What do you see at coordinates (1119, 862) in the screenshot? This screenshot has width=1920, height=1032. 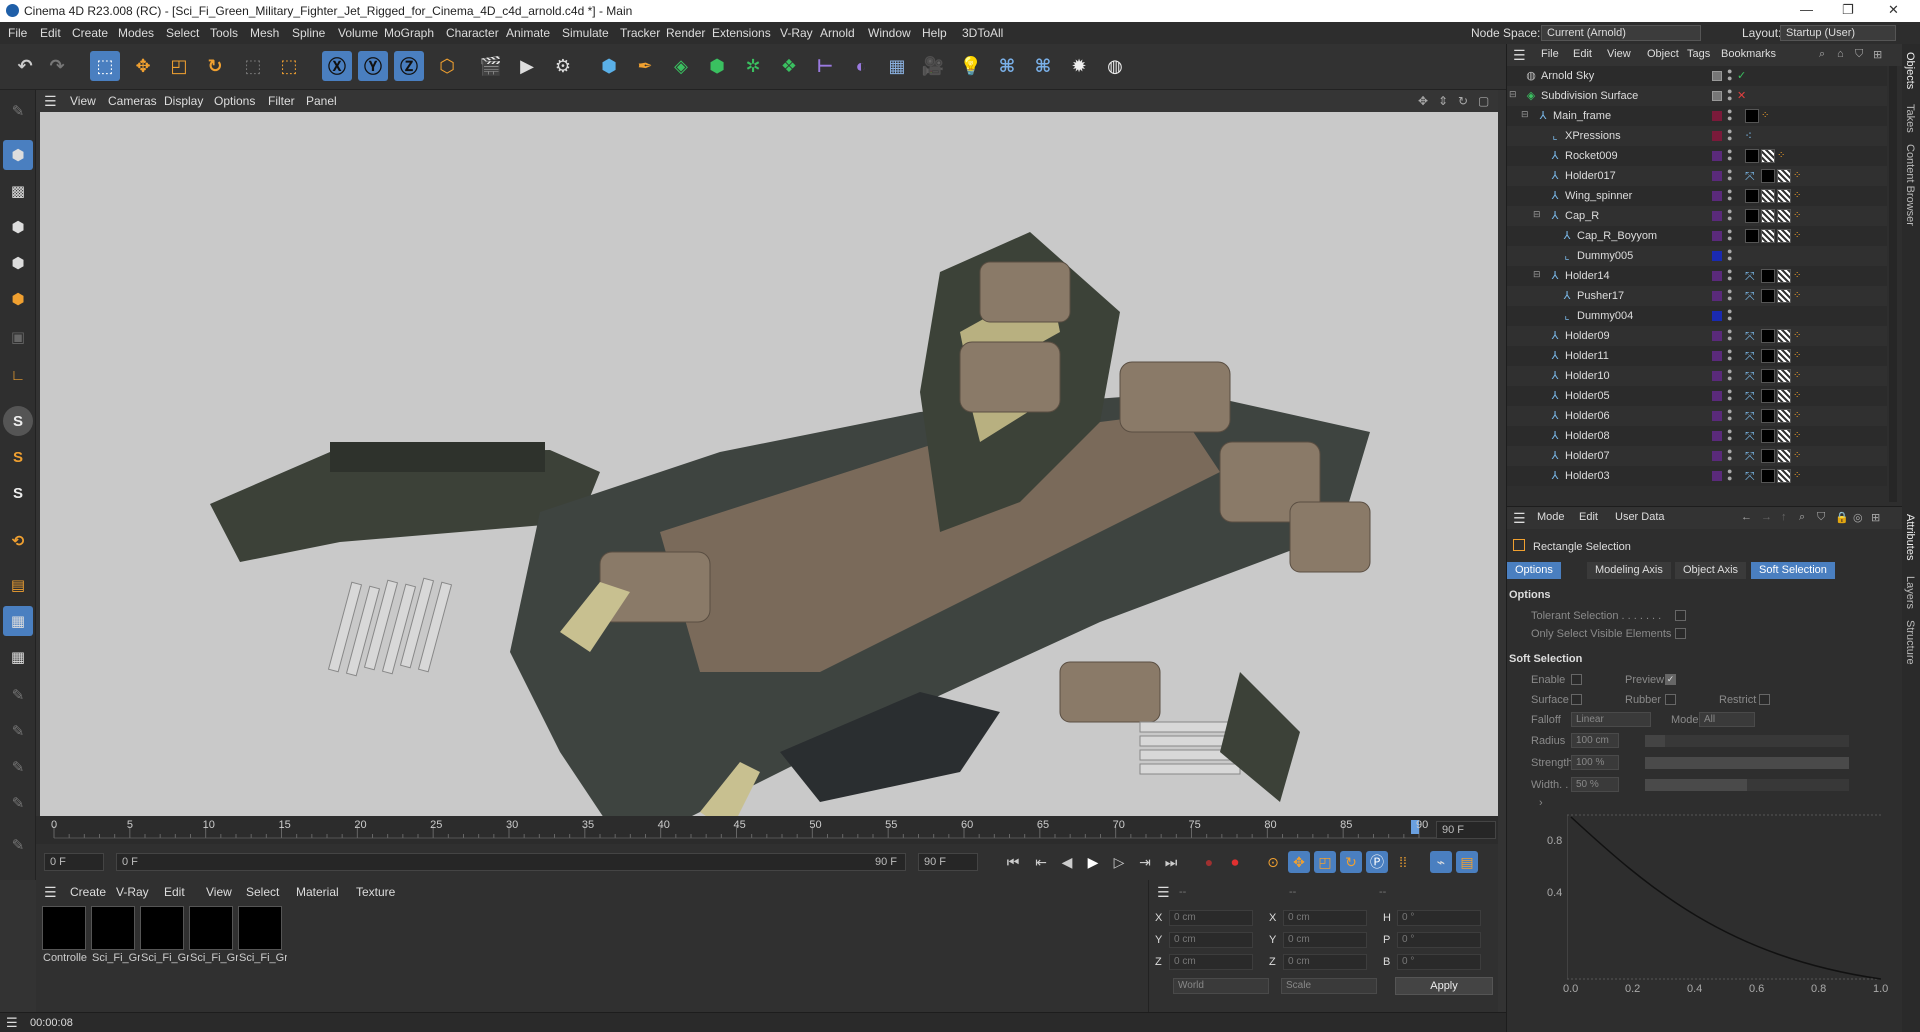 I see `next-frame-icon: ▷` at bounding box center [1119, 862].